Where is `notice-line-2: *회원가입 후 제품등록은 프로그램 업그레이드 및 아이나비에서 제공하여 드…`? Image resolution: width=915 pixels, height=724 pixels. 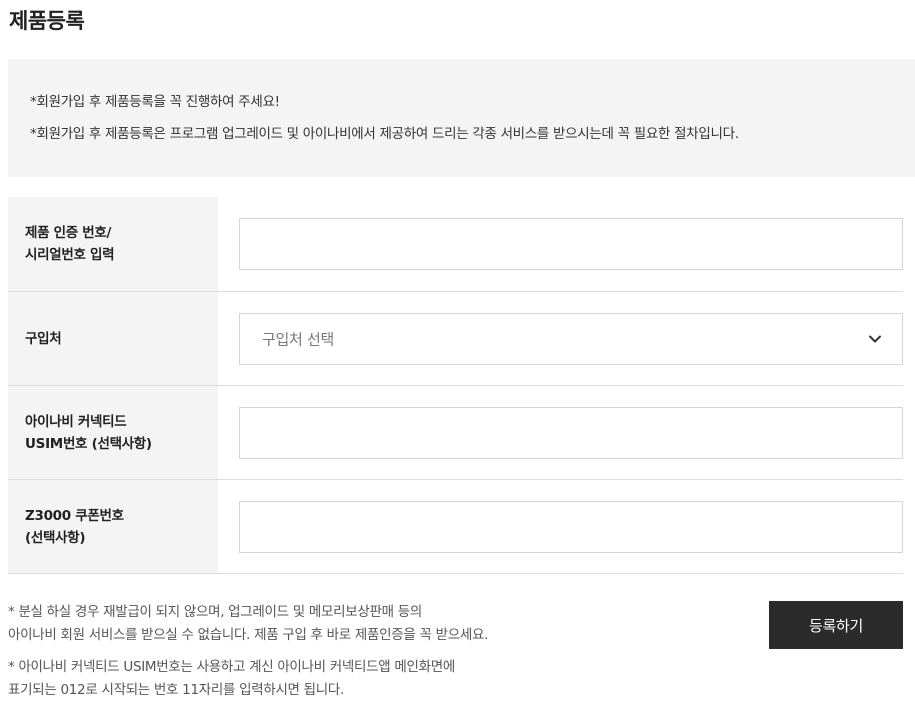 notice-line-2: *회원가입 후 제품등록은 프로그램 업그레이드 및 아이나비에서 제공하여 드… is located at coordinates (384, 134).